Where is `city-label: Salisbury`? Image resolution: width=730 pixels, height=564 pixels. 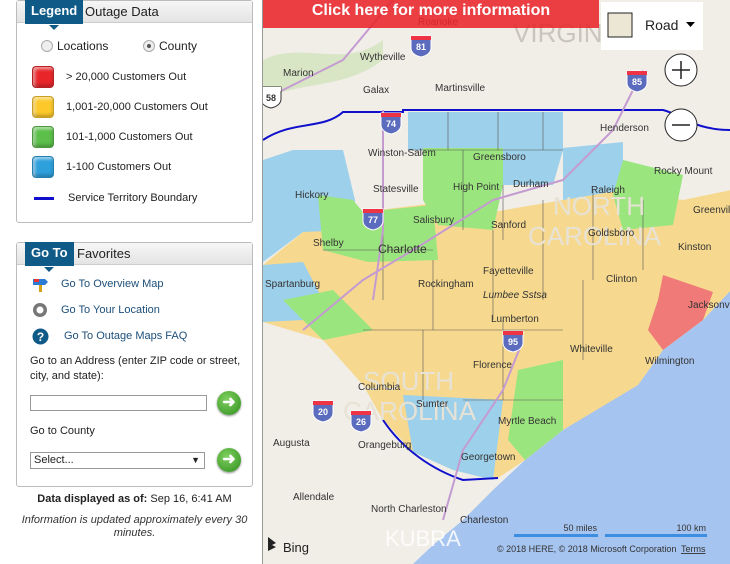 city-label: Salisbury is located at coordinates (433, 220).